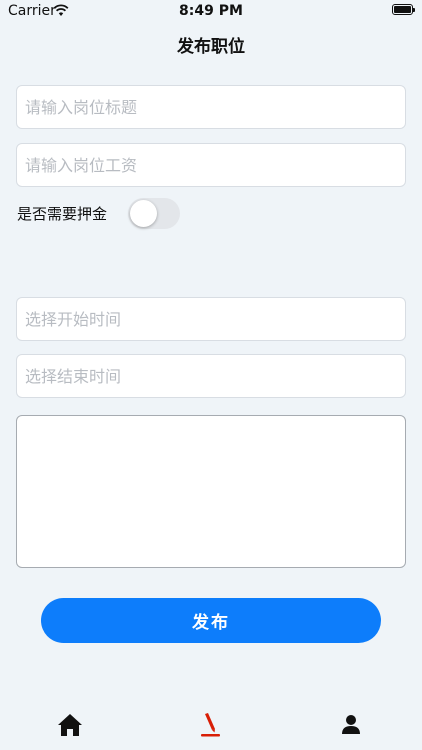 The width and height of the screenshot is (422, 750). Describe the element at coordinates (403, 9) in the screenshot. I see `battery-icon` at that location.